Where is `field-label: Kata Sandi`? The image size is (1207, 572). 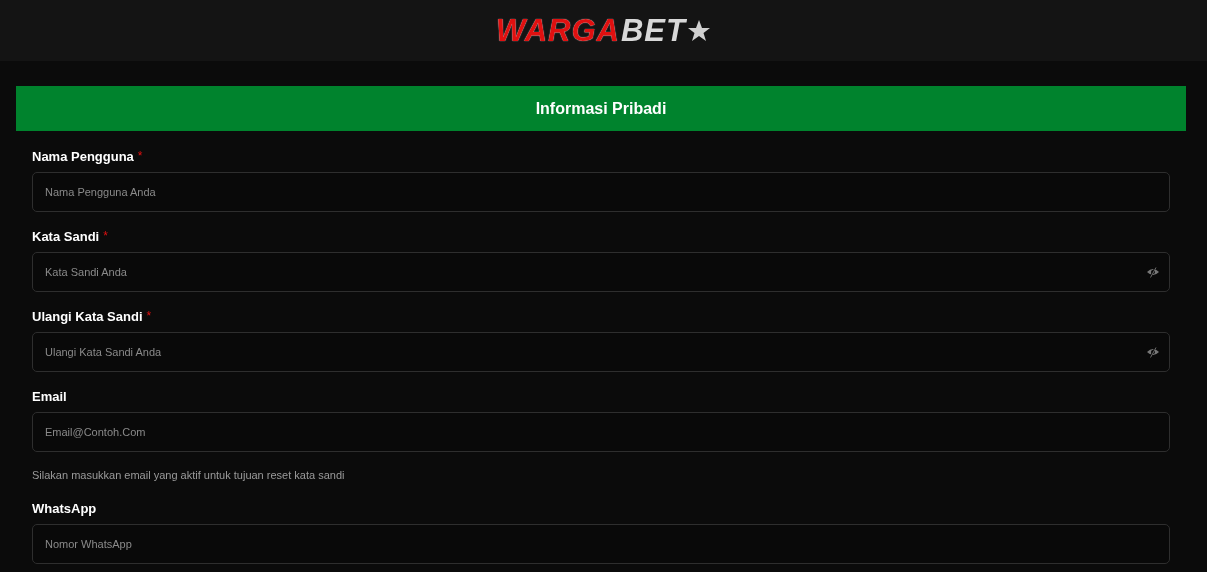 field-label: Kata Sandi is located at coordinates (66, 236).